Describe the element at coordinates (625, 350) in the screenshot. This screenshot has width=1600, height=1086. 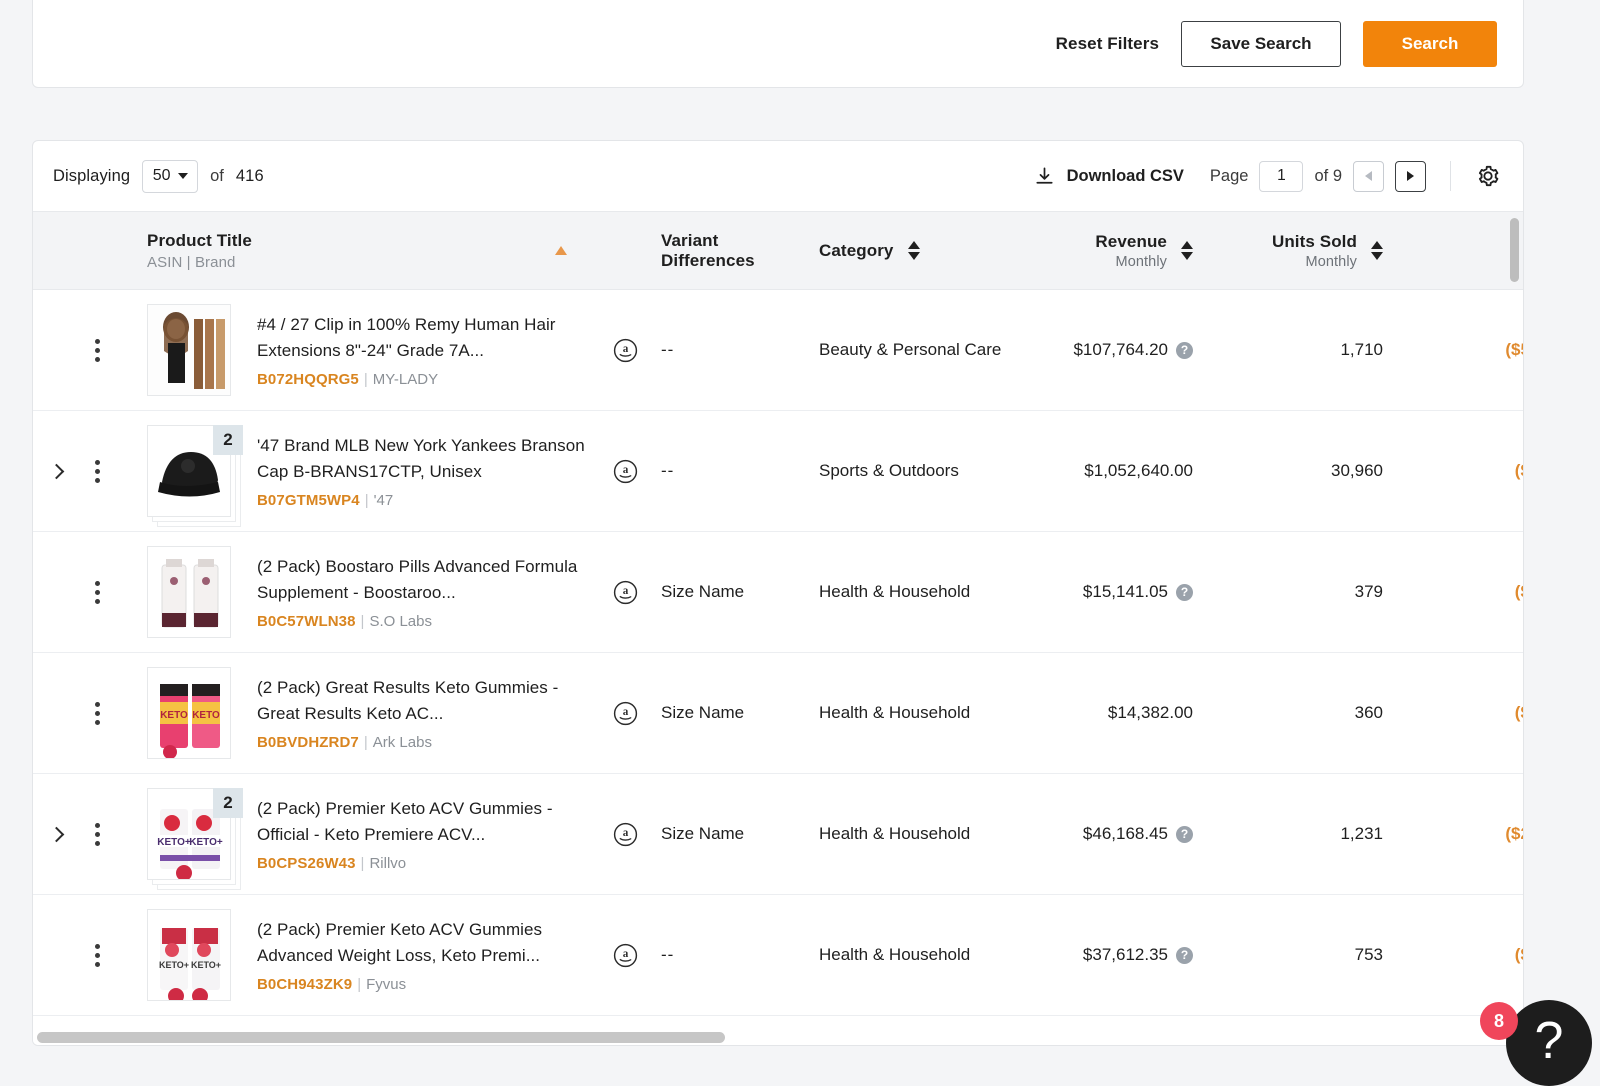
I see `amazon-icon: a` at that location.